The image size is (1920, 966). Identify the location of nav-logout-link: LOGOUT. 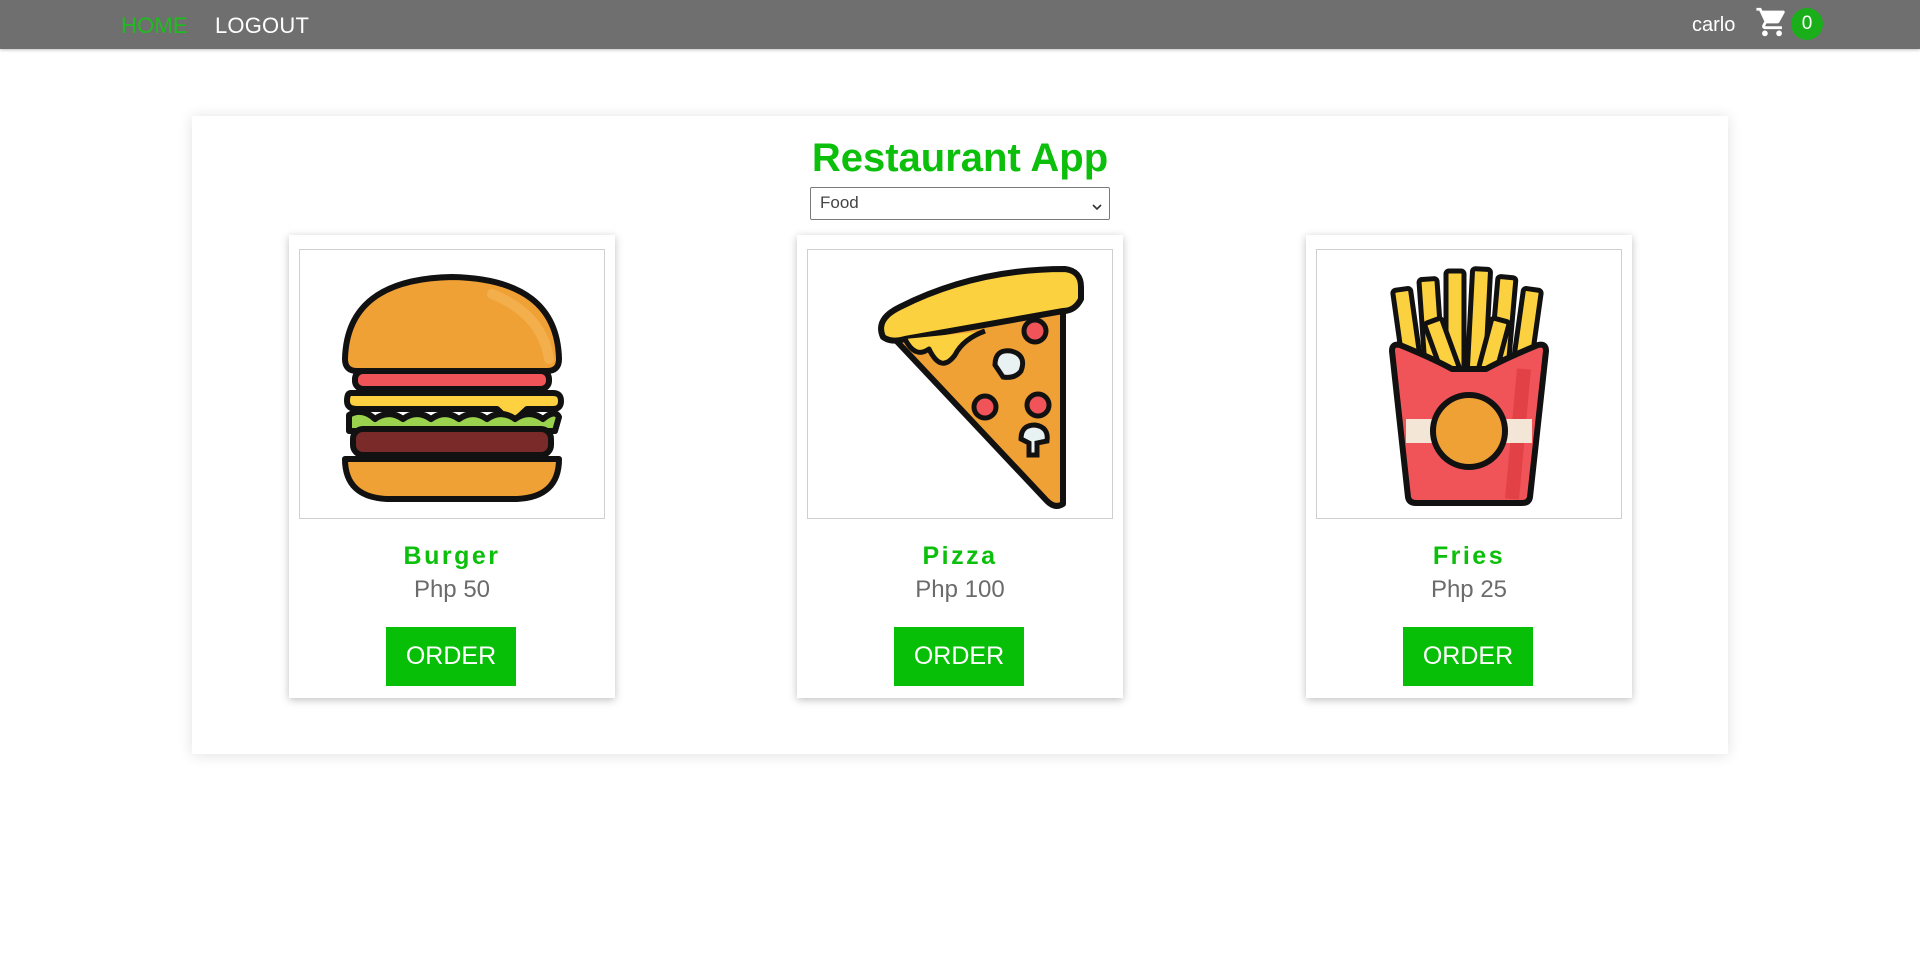
(262, 26).